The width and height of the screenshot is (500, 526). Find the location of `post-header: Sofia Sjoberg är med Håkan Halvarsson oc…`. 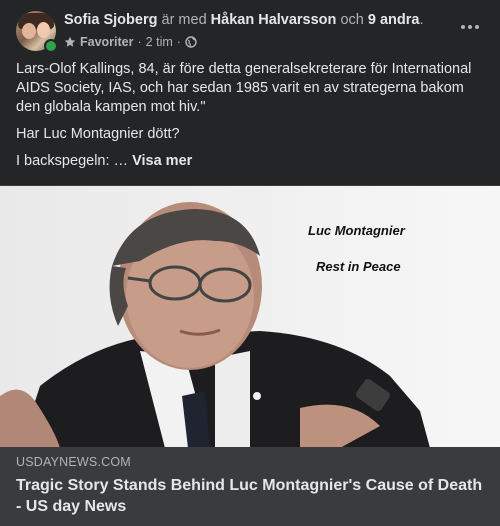

post-header: Sofia Sjoberg är med Håkan Halvarsson oc… is located at coordinates (250, 32).